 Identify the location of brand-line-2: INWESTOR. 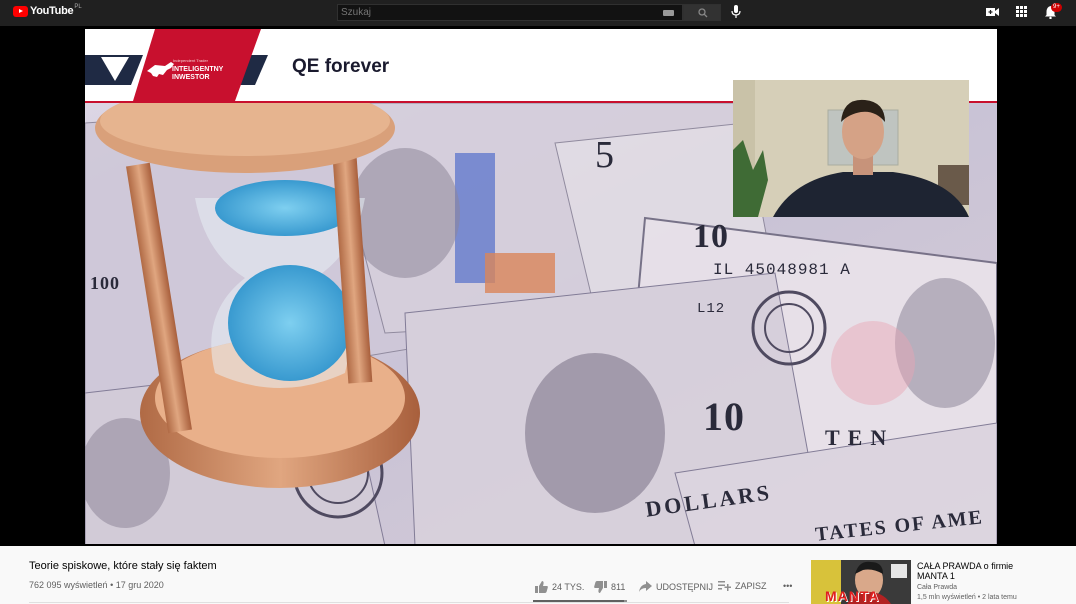
(191, 77).